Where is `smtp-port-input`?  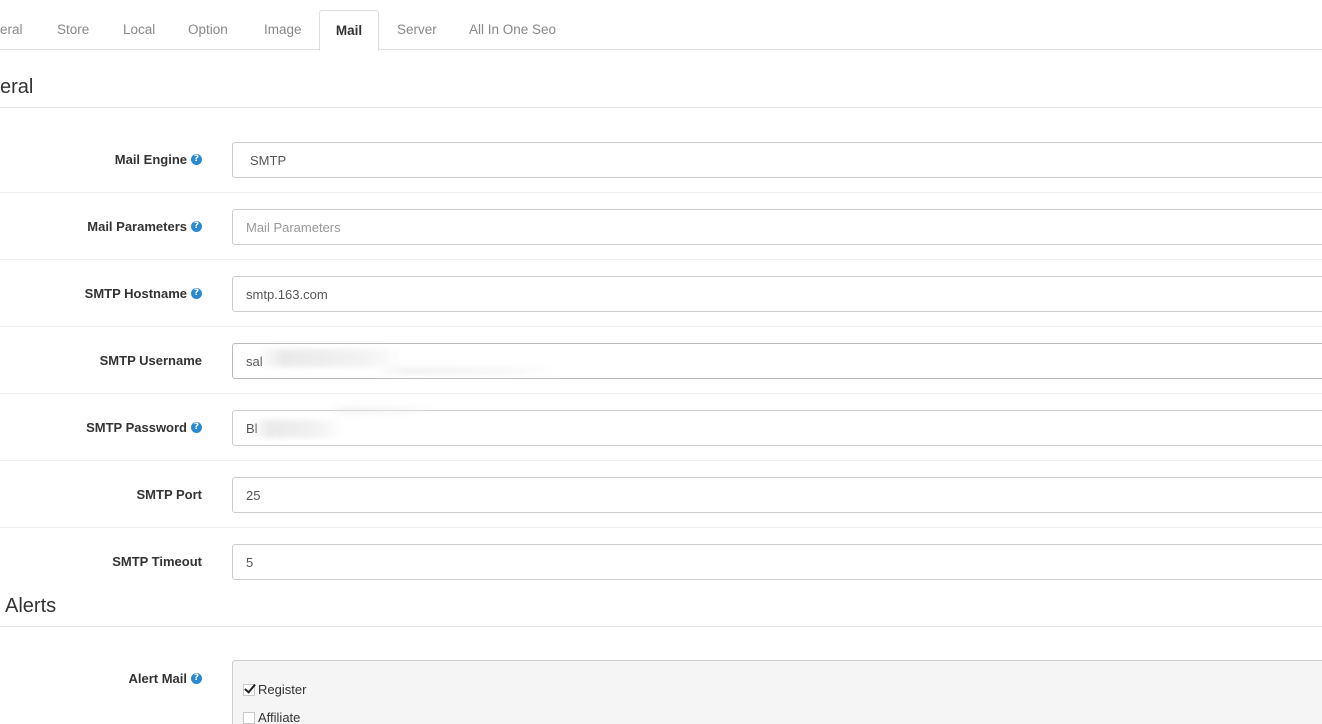 smtp-port-input is located at coordinates (777, 495).